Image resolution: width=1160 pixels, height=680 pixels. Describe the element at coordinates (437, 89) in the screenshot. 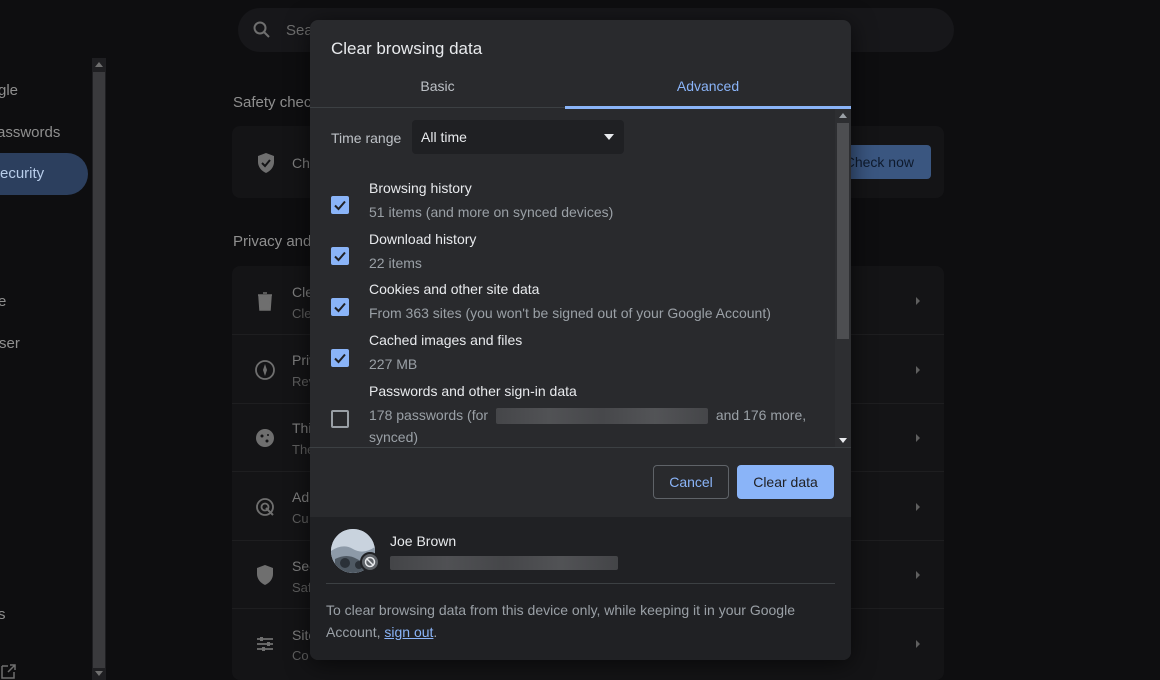

I see `tab-basic: Basic` at that location.